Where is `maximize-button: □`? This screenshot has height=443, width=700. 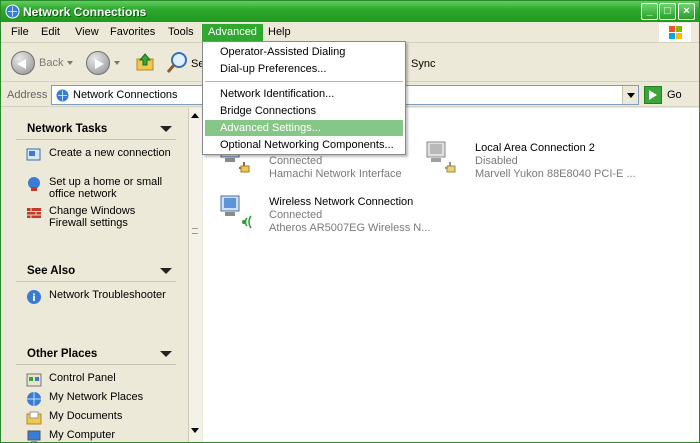 maximize-button: □ is located at coordinates (667, 11).